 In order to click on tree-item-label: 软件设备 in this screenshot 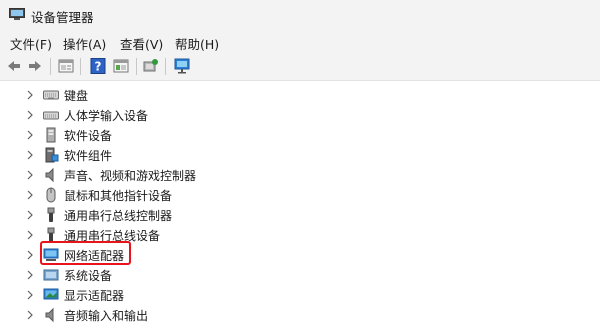, I will do `click(88, 136)`.